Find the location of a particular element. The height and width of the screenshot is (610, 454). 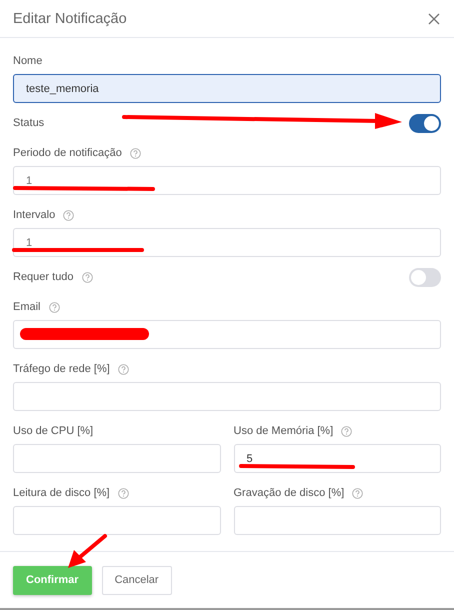

dialog-title: Editar Notificação is located at coordinates (70, 18).